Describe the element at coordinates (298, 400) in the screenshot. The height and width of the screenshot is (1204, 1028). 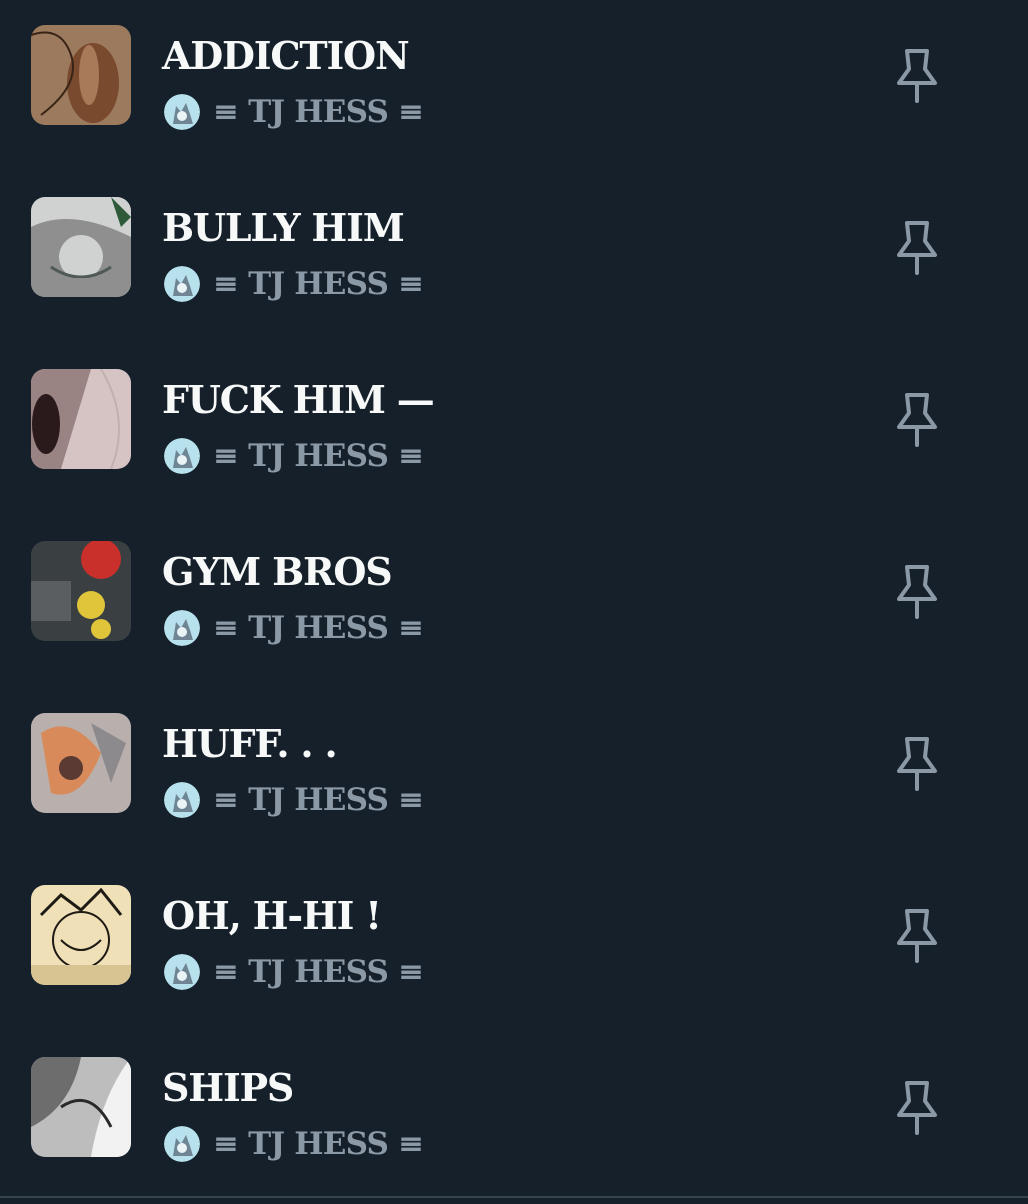
I see `list-title: FUCK HIM —` at that location.